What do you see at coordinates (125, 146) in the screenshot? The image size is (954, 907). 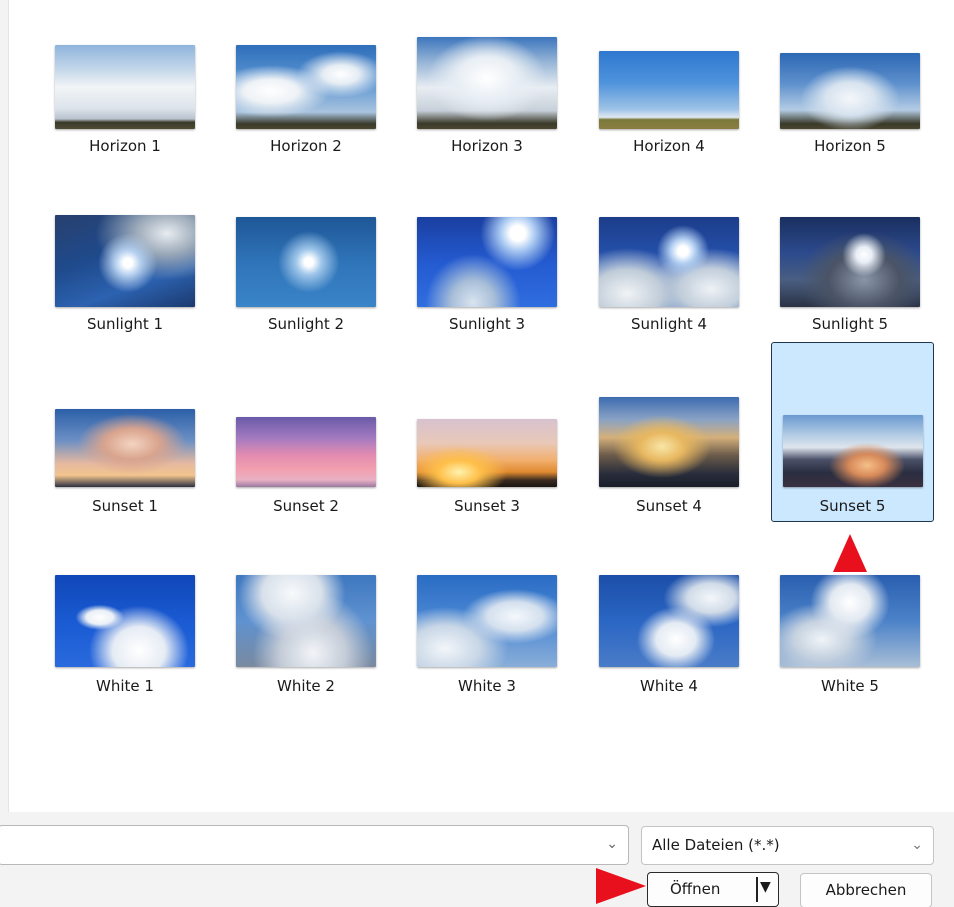 I see `file-name: Horizon 1` at bounding box center [125, 146].